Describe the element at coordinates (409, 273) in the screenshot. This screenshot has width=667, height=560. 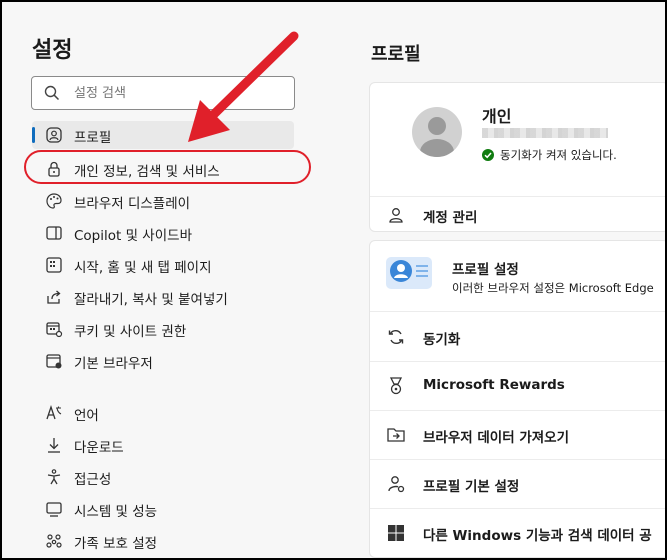
I see `profile-settings-illustration-icon` at that location.